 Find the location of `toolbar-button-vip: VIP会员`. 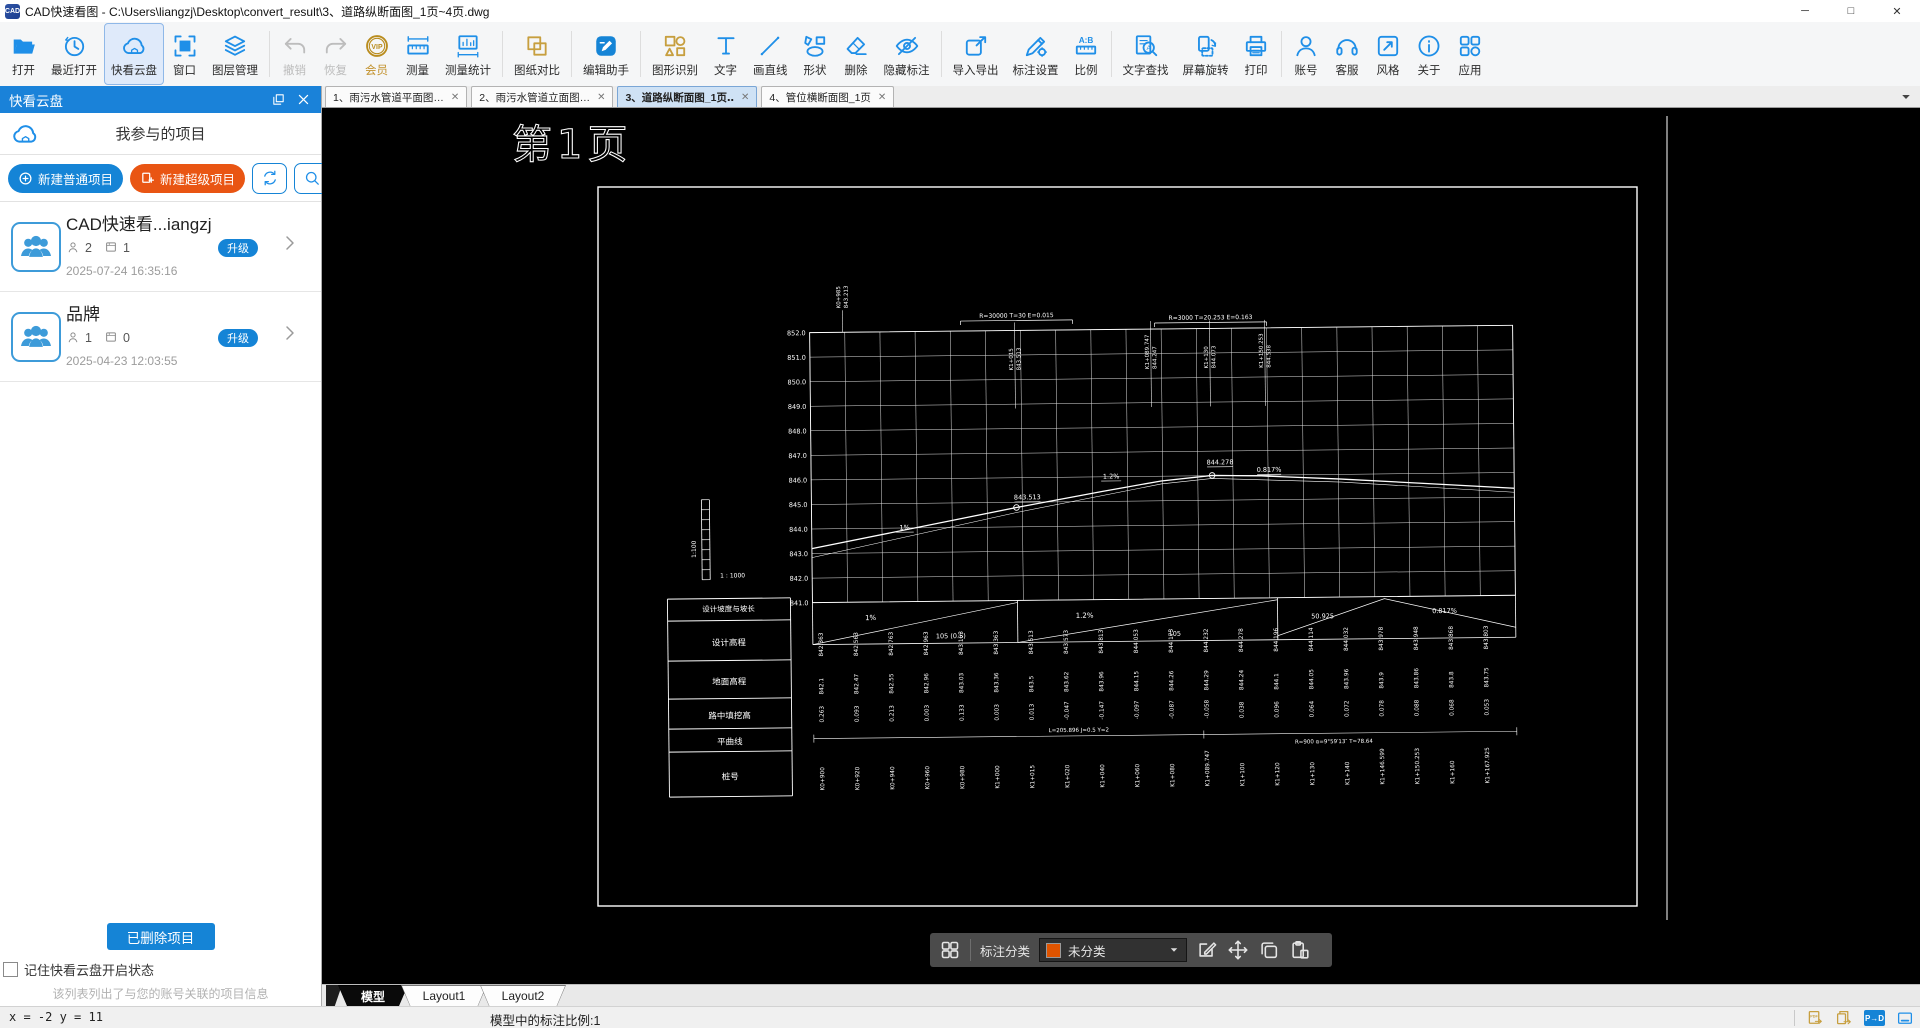

toolbar-button-vip: VIP会员 is located at coordinates (376, 54).